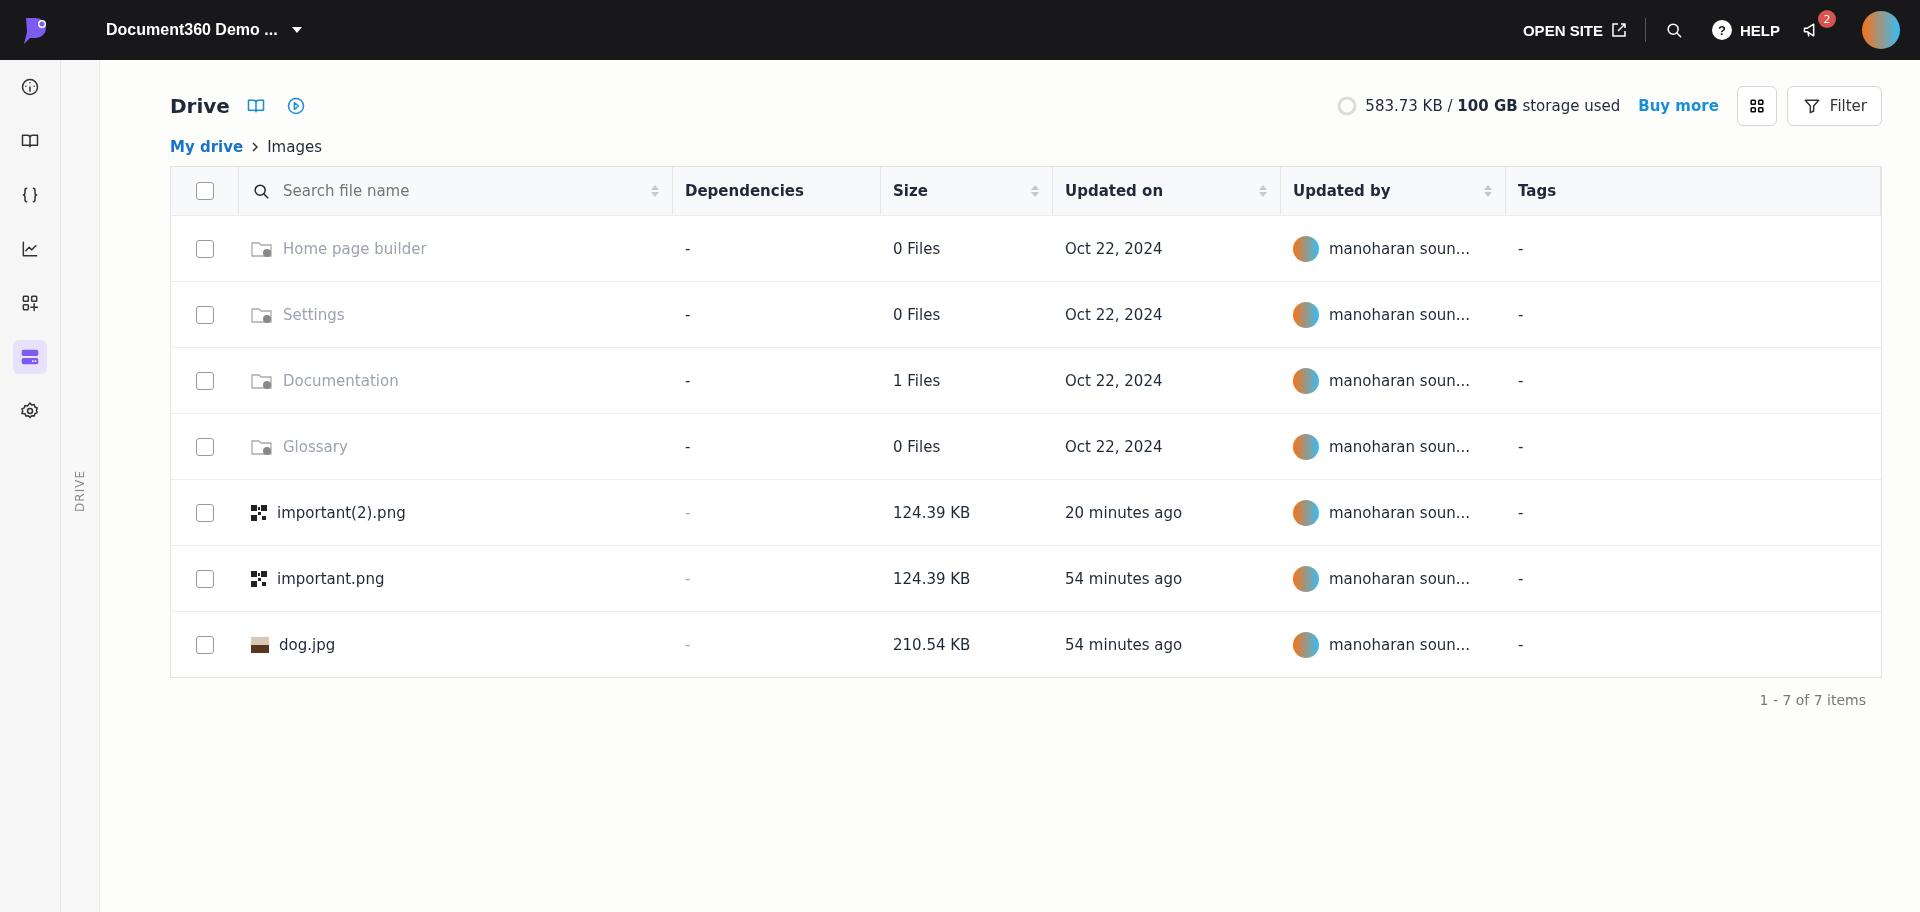 The width and height of the screenshot is (1920, 912). What do you see at coordinates (1834, 106) in the screenshot?
I see `filter-button: Filter` at bounding box center [1834, 106].